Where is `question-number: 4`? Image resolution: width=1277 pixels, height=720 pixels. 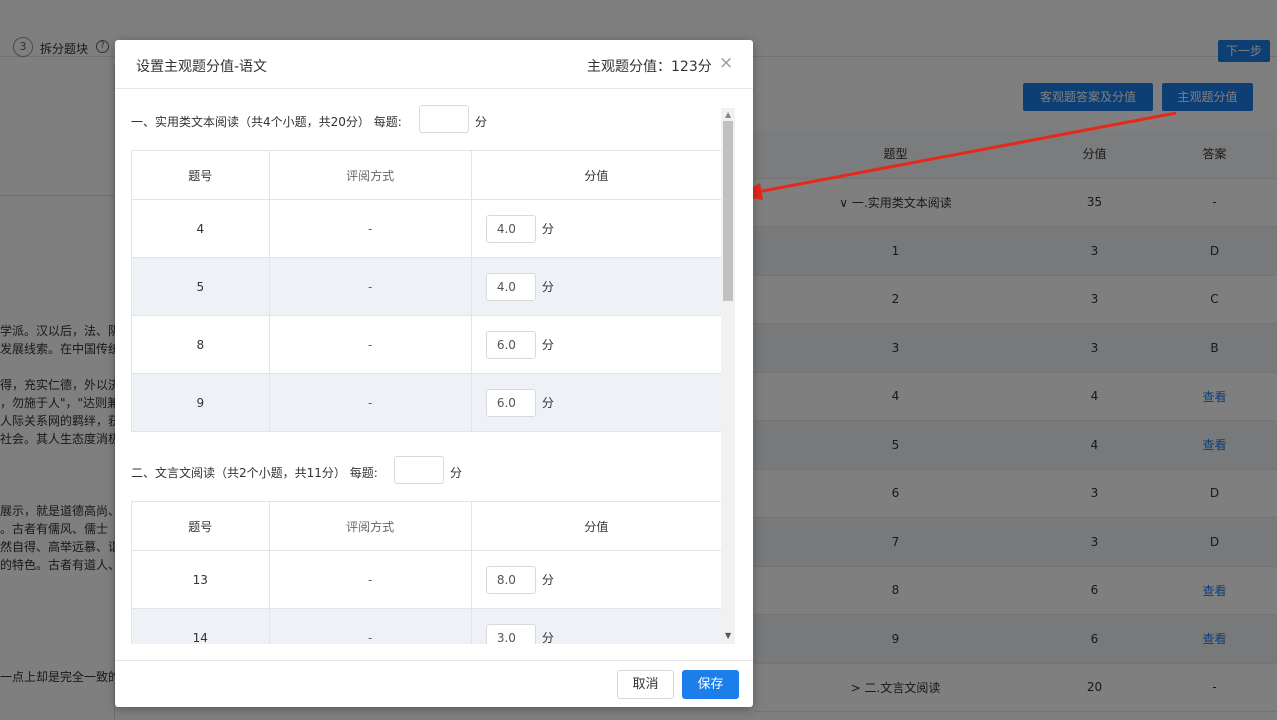 question-number: 4 is located at coordinates (201, 228).